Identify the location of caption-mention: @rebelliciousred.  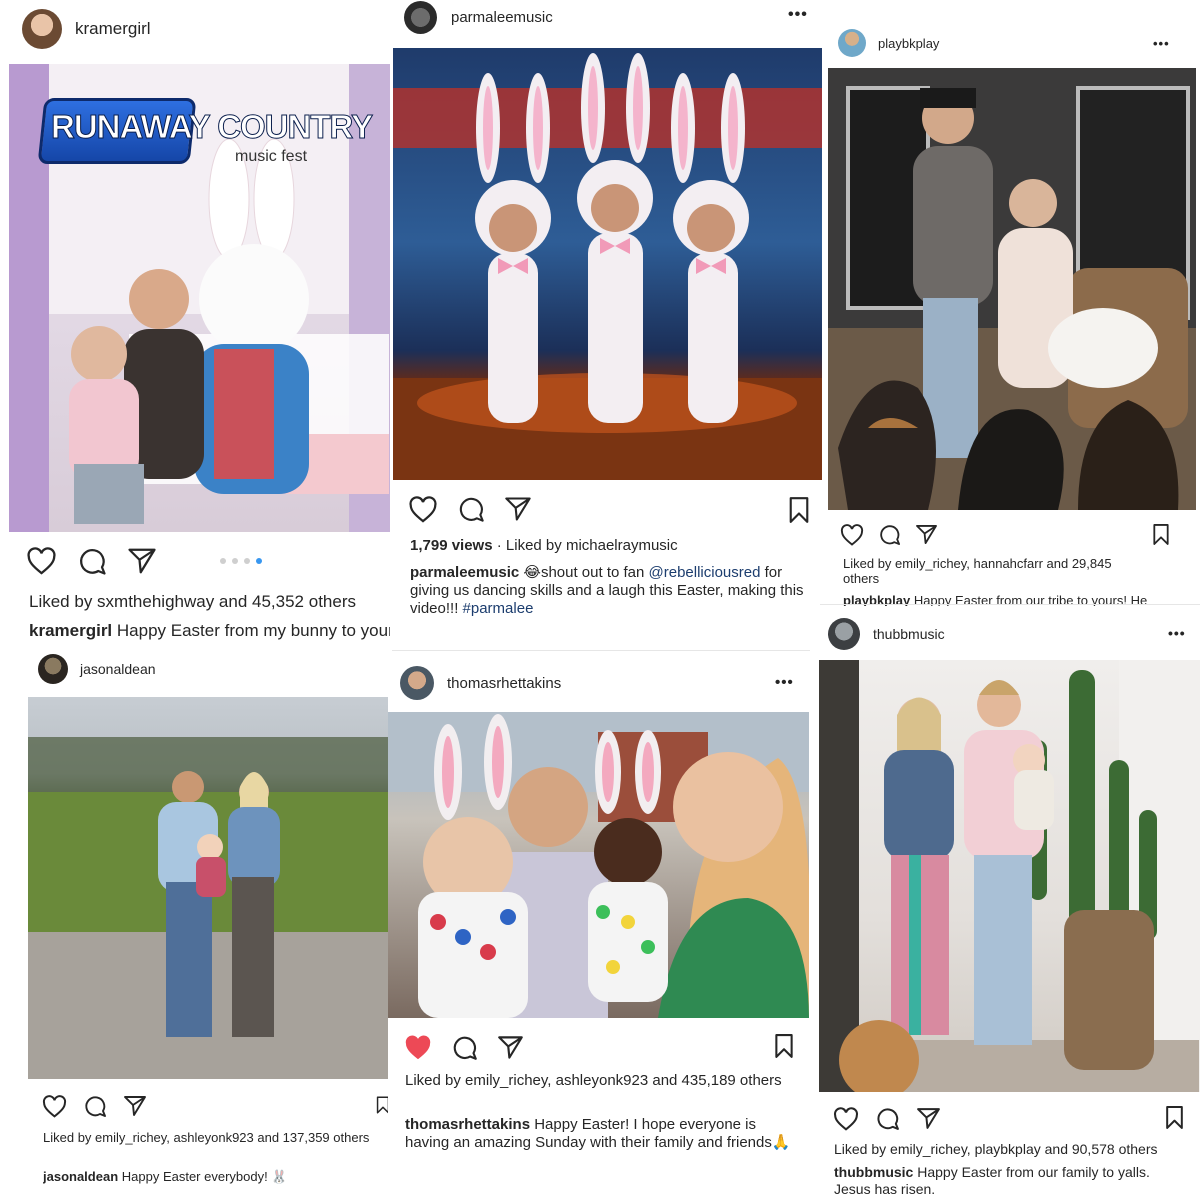
(705, 572).